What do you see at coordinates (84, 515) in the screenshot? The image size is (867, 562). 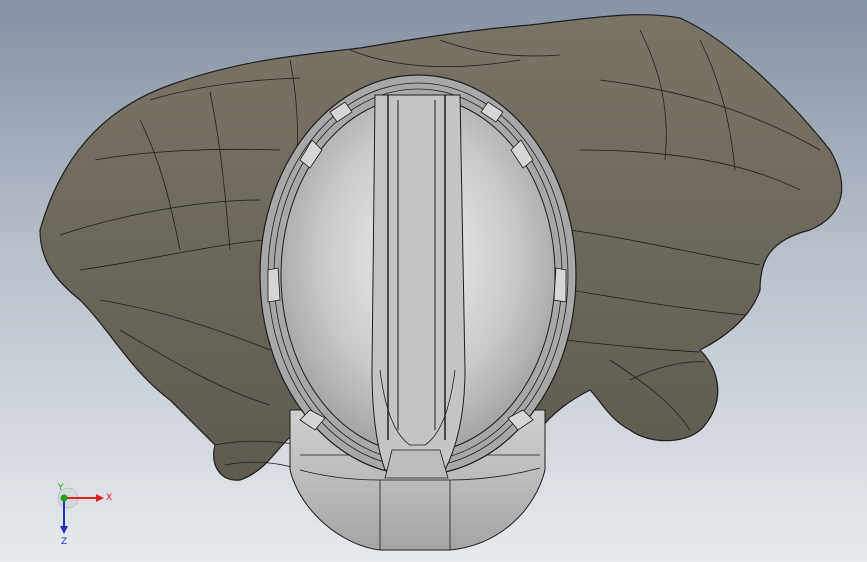 I see `reference-triad: X Y Z` at bounding box center [84, 515].